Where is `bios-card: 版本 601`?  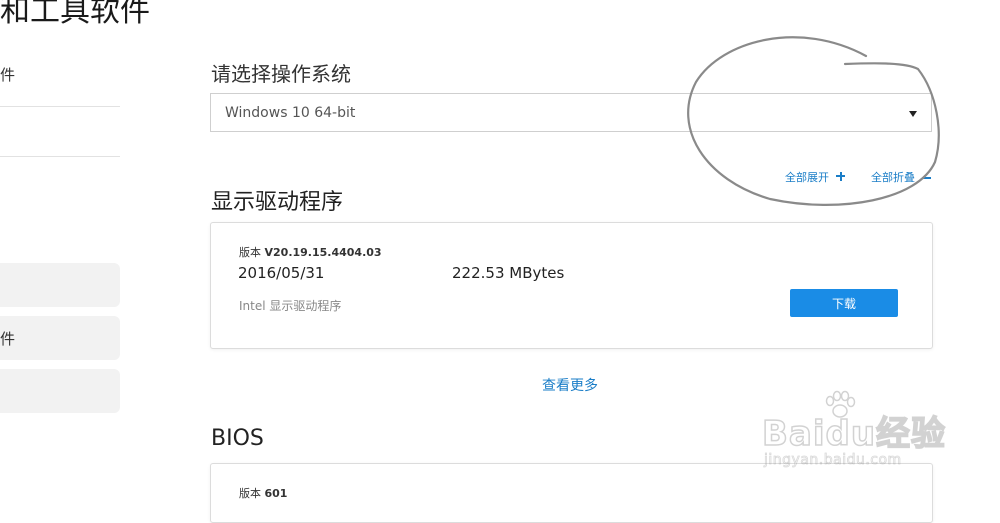
bios-card: 版本 601 is located at coordinates (571, 493).